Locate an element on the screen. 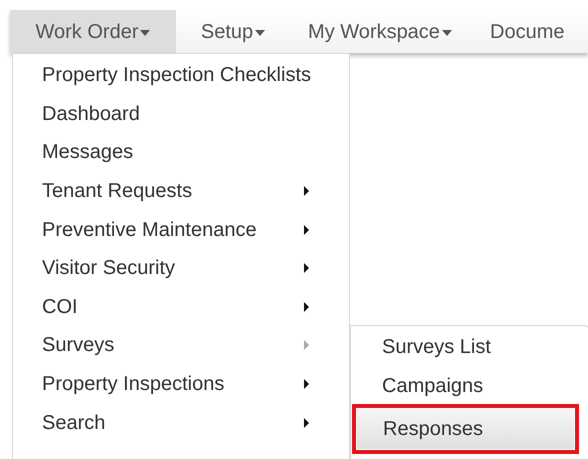 The height and width of the screenshot is (459, 588). menu-item: Surveys is located at coordinates (181, 345).